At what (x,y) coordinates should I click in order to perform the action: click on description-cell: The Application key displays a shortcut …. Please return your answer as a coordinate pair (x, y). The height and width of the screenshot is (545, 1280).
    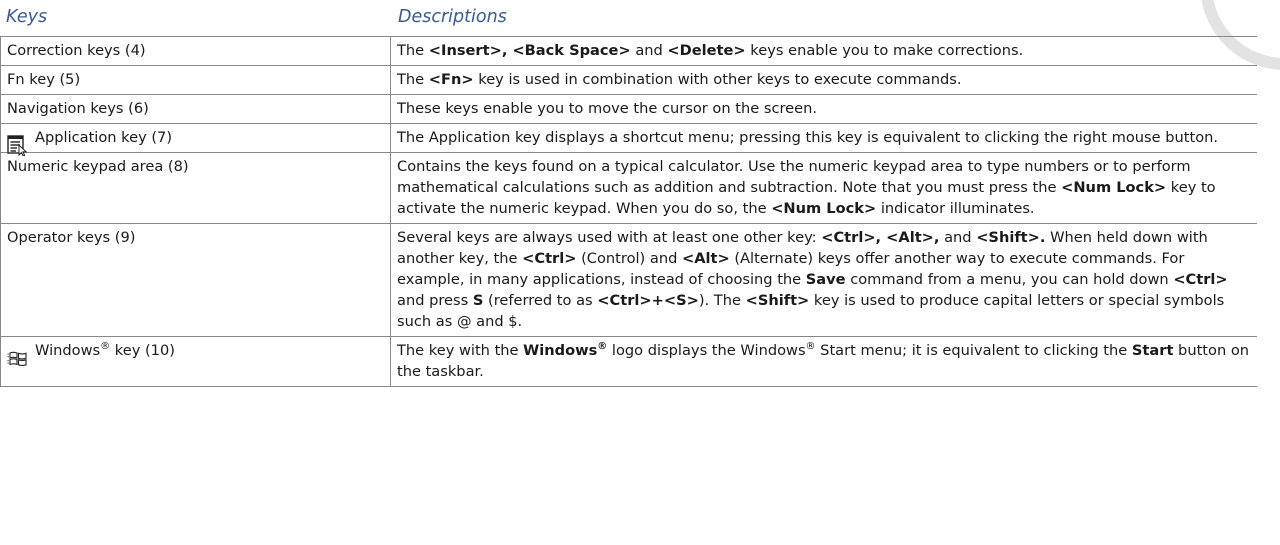
    Looking at the image, I should click on (823, 138).